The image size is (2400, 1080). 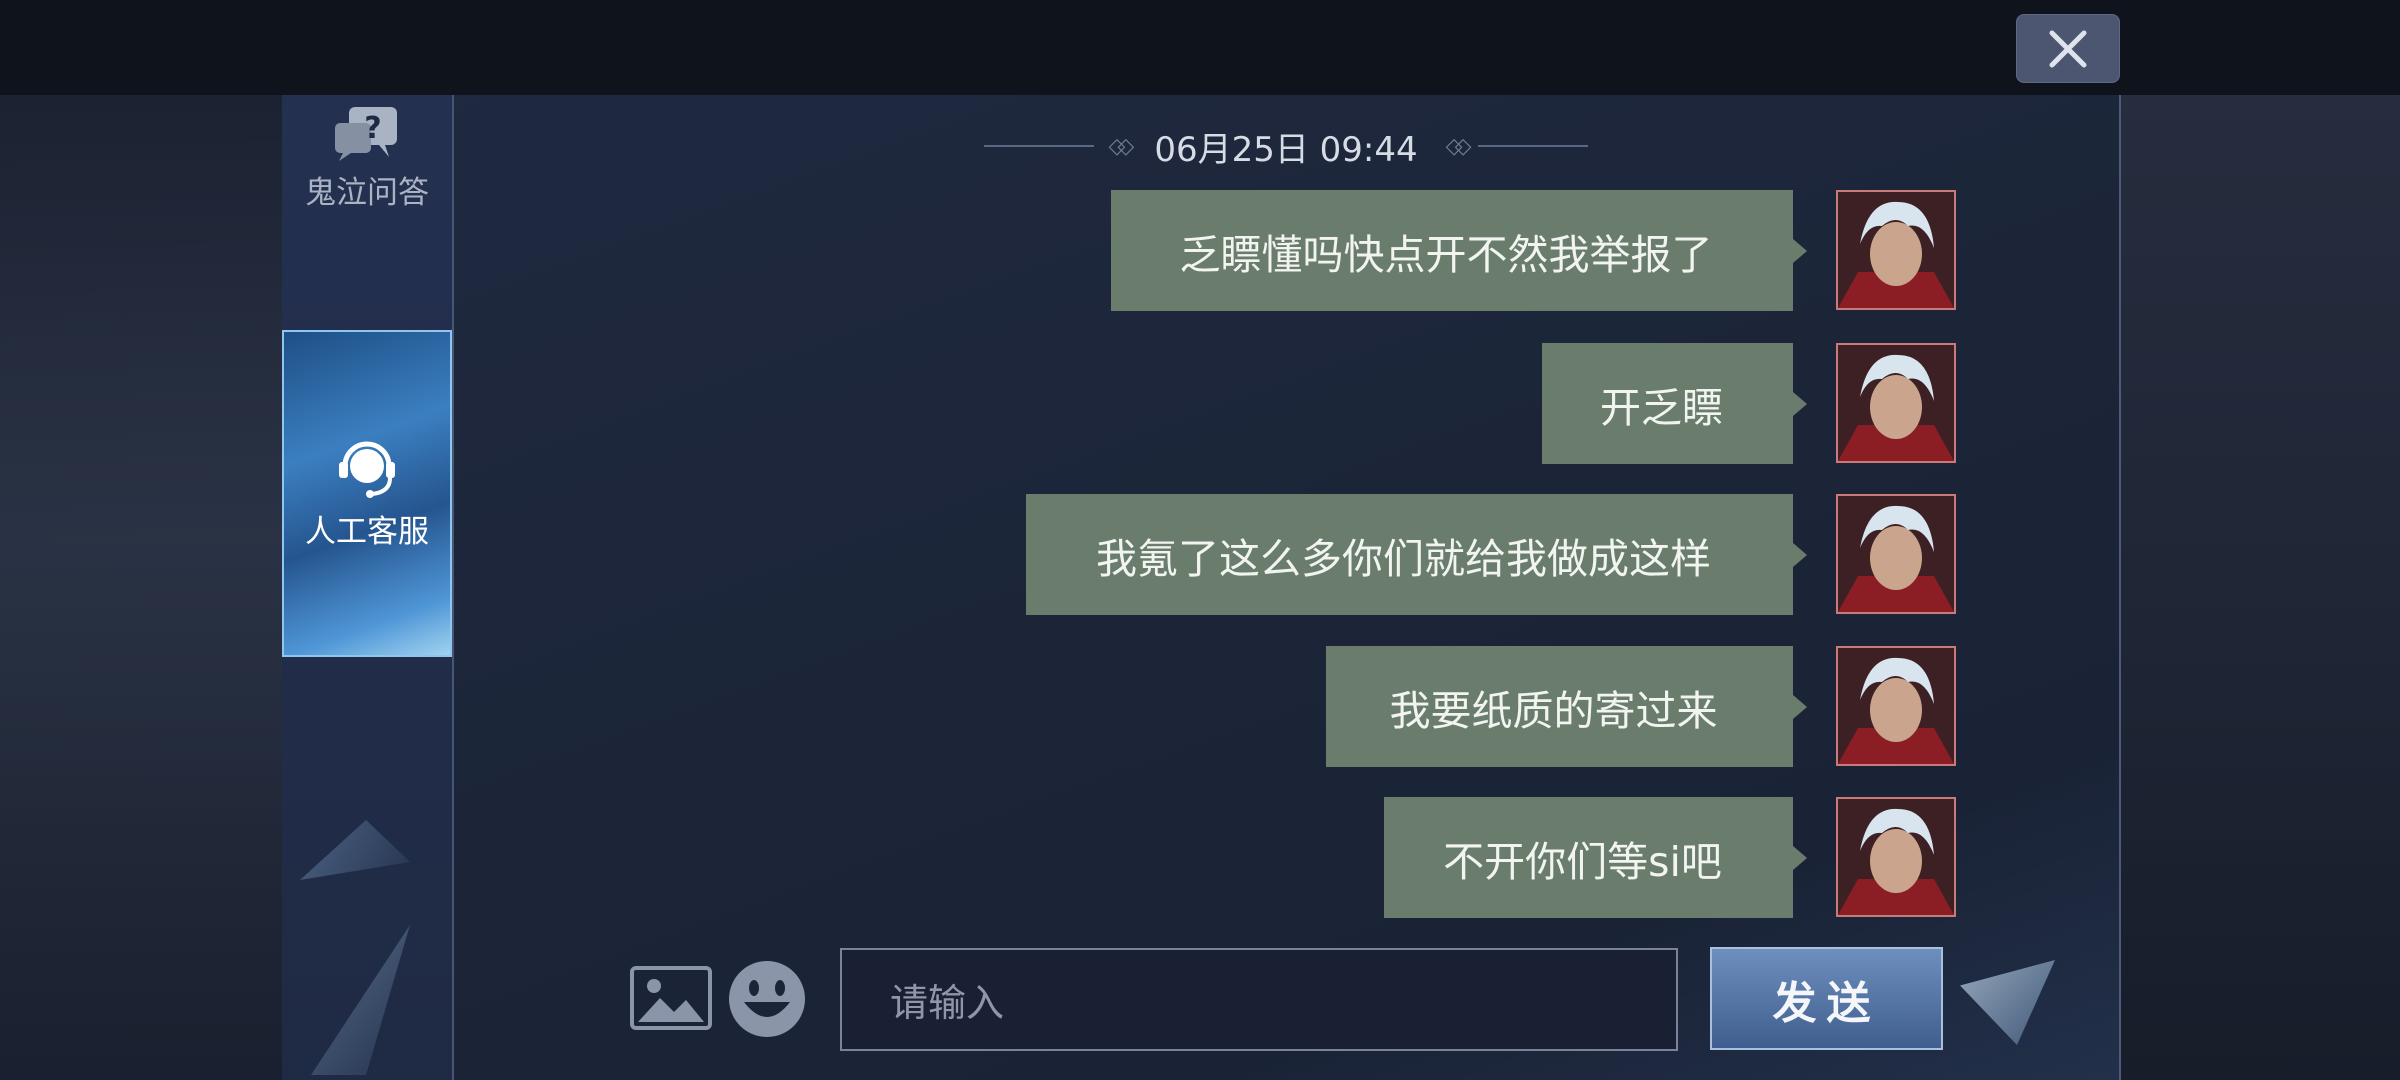 I want to click on message-text: 乏瞟懂吗快点开不然我举报了, so click(x=1446, y=254).